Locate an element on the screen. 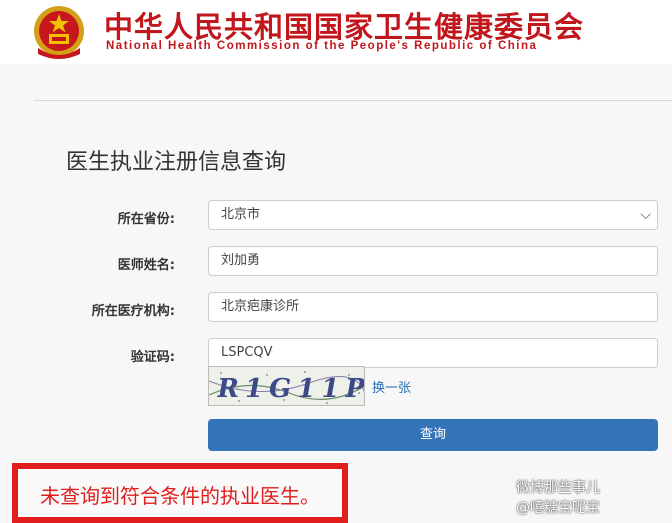  province-select: 北京市 ⌵ is located at coordinates (433, 215).